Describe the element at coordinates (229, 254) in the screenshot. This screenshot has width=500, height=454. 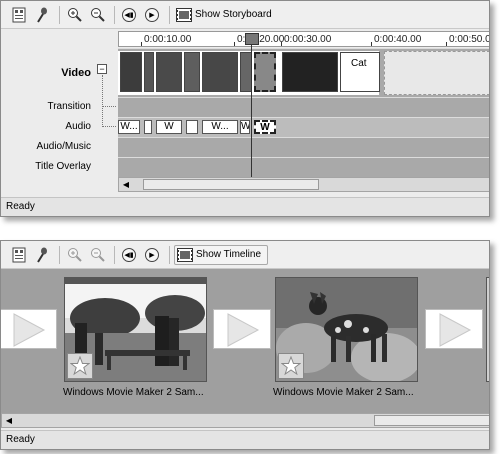
I see `show-timeline-label: Show Timeline` at that location.